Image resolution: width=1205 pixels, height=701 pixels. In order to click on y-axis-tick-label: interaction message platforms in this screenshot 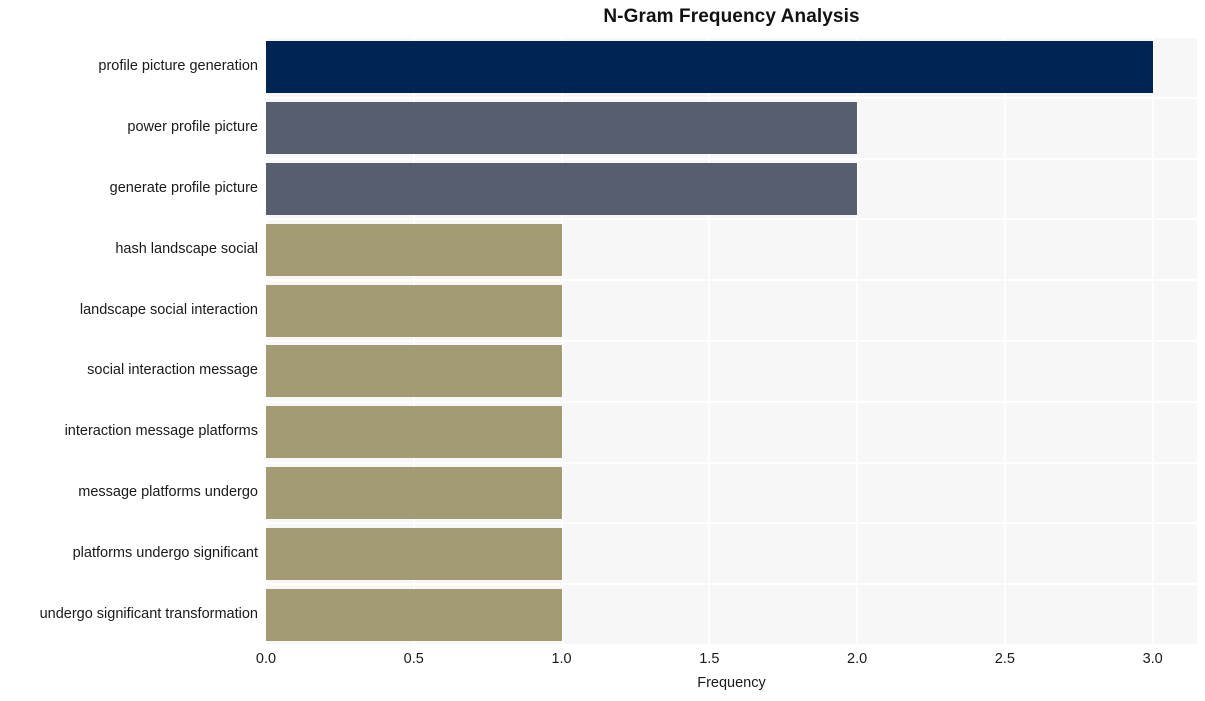, I will do `click(161, 431)`.